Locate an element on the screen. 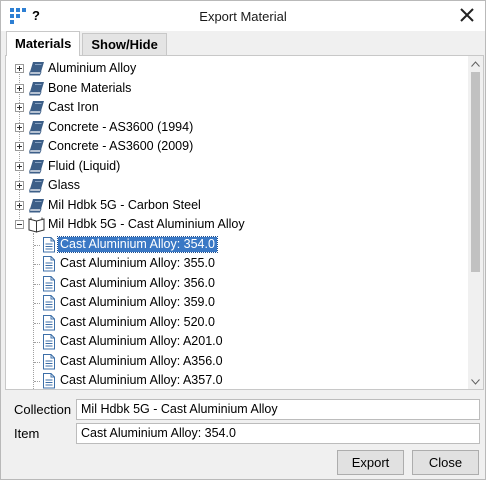 Image resolution: width=486 pixels, height=480 pixels. tree-category-label: Bone Materials is located at coordinates (90, 87).